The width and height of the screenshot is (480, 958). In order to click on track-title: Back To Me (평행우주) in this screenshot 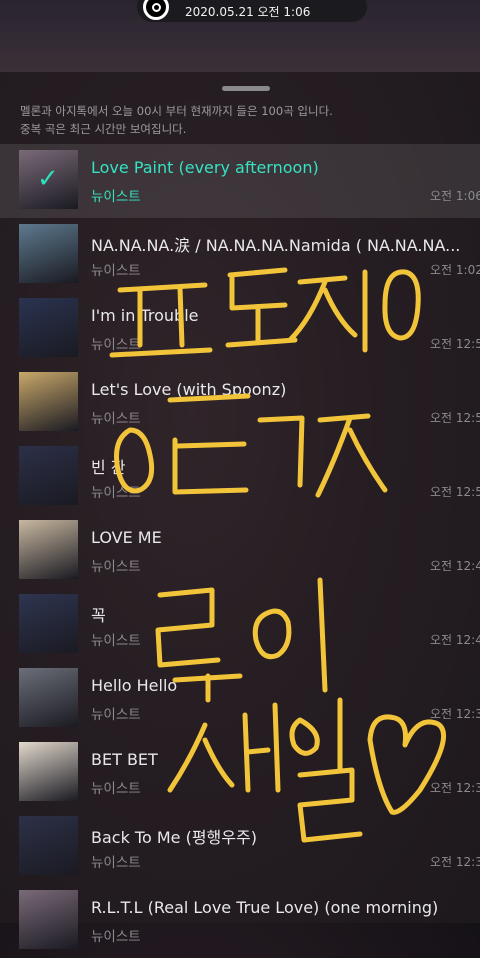, I will do `click(174, 837)`.